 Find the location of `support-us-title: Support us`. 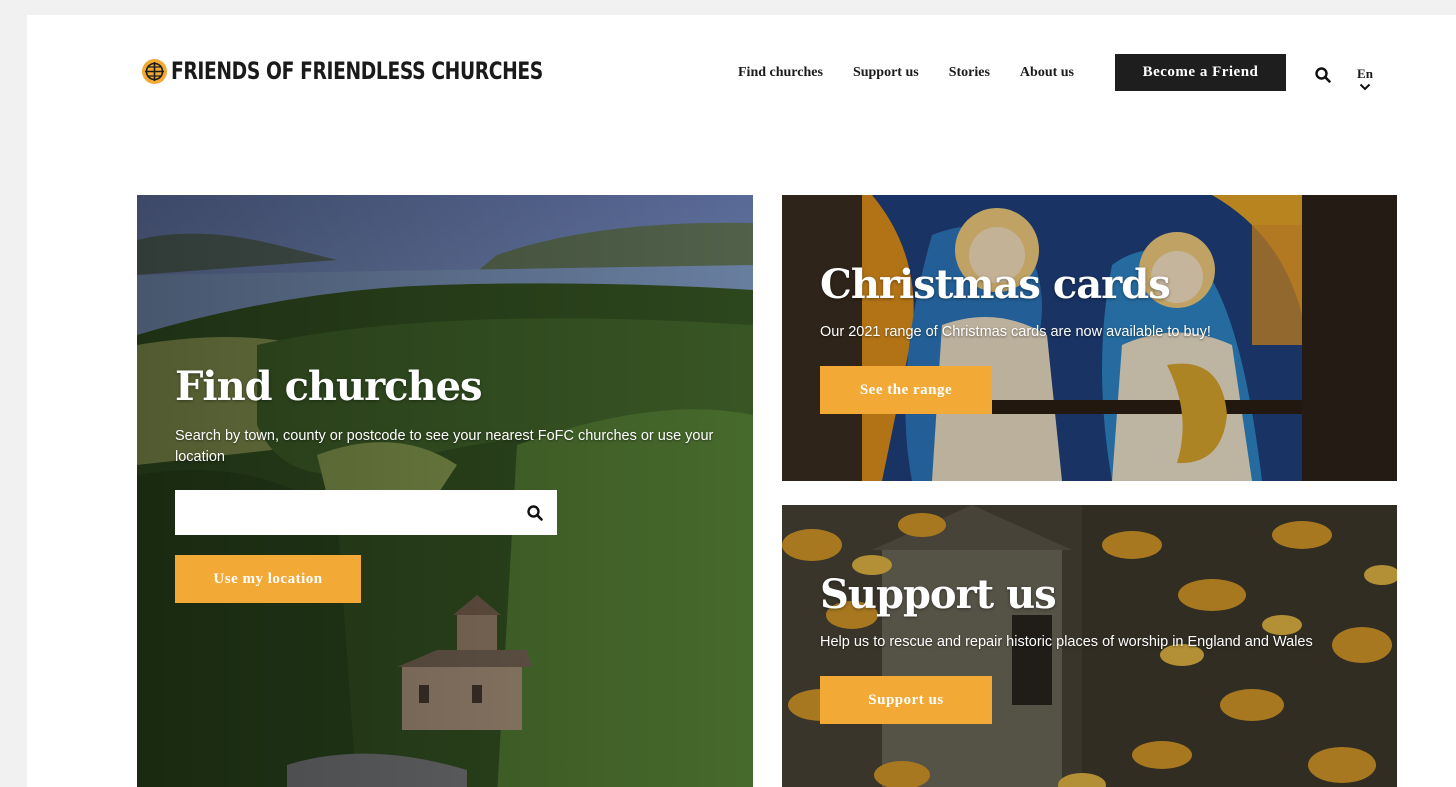

support-us-title: Support us is located at coordinates (938, 594).